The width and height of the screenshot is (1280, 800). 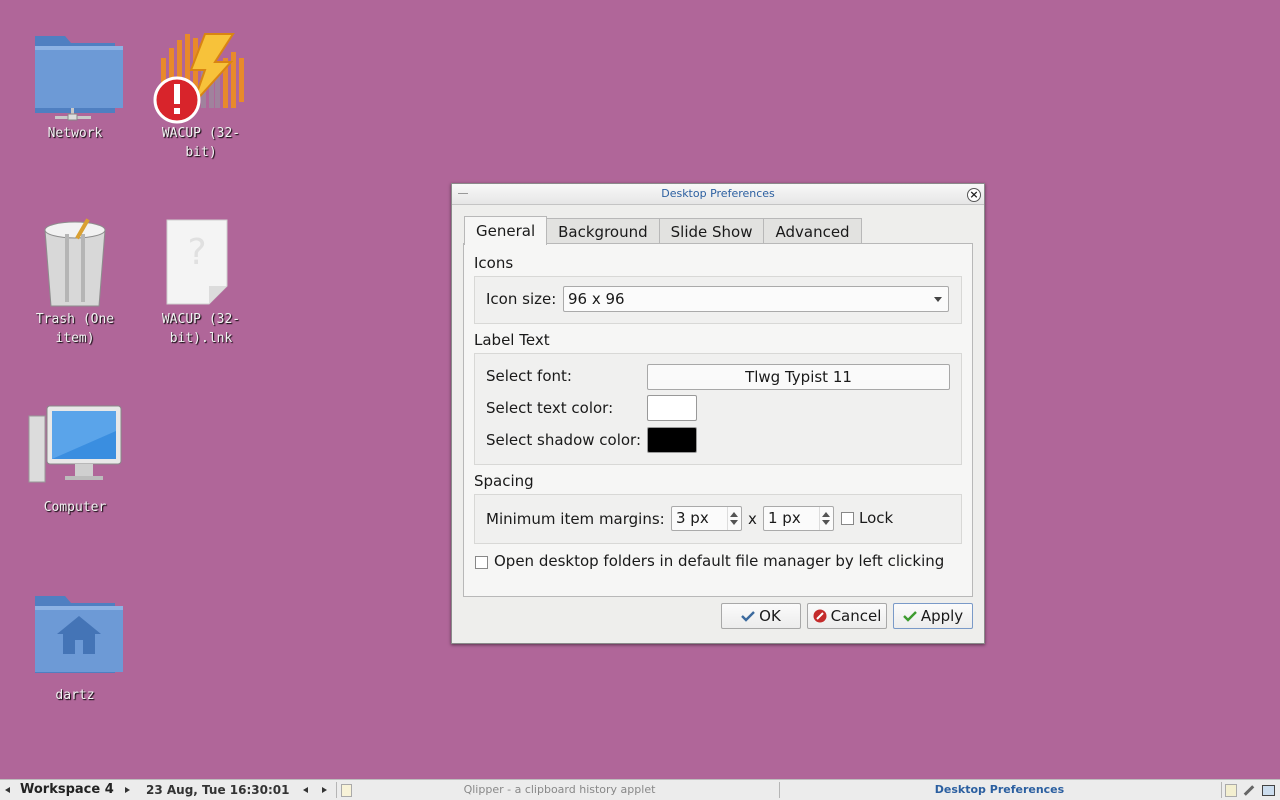 I want to click on margin-y-value: 1 px, so click(x=784, y=518).